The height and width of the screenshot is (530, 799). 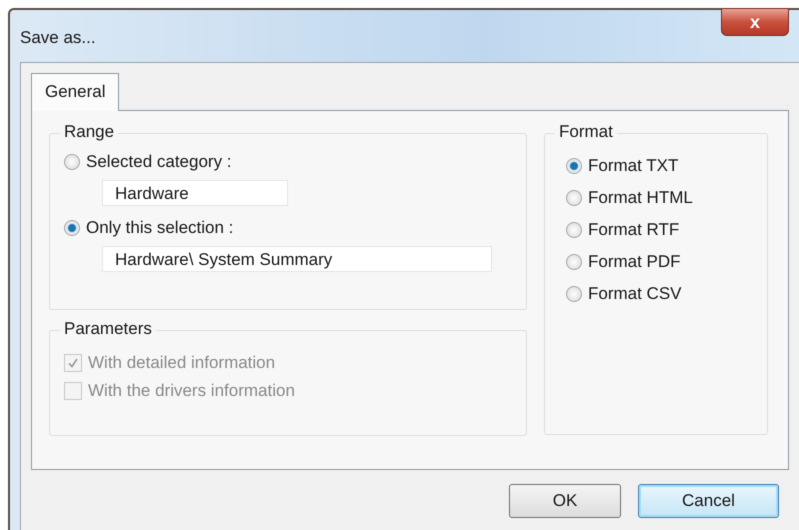 I want to click on radio-label: Format CSV, so click(x=635, y=294).